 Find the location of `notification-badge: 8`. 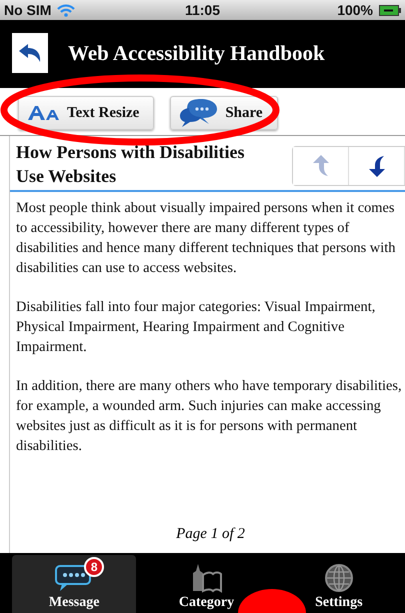

notification-badge: 8 is located at coordinates (94, 567).